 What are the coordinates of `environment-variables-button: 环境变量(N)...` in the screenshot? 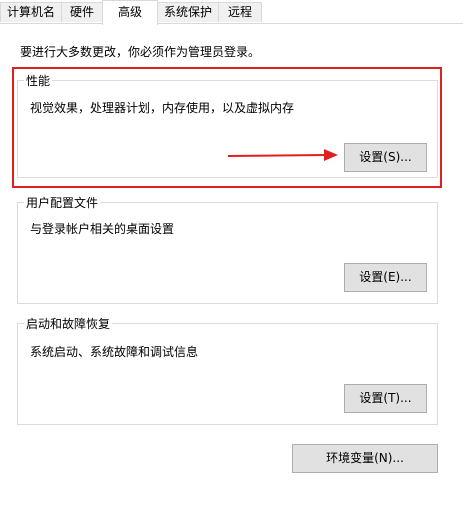 It's located at (365, 458).